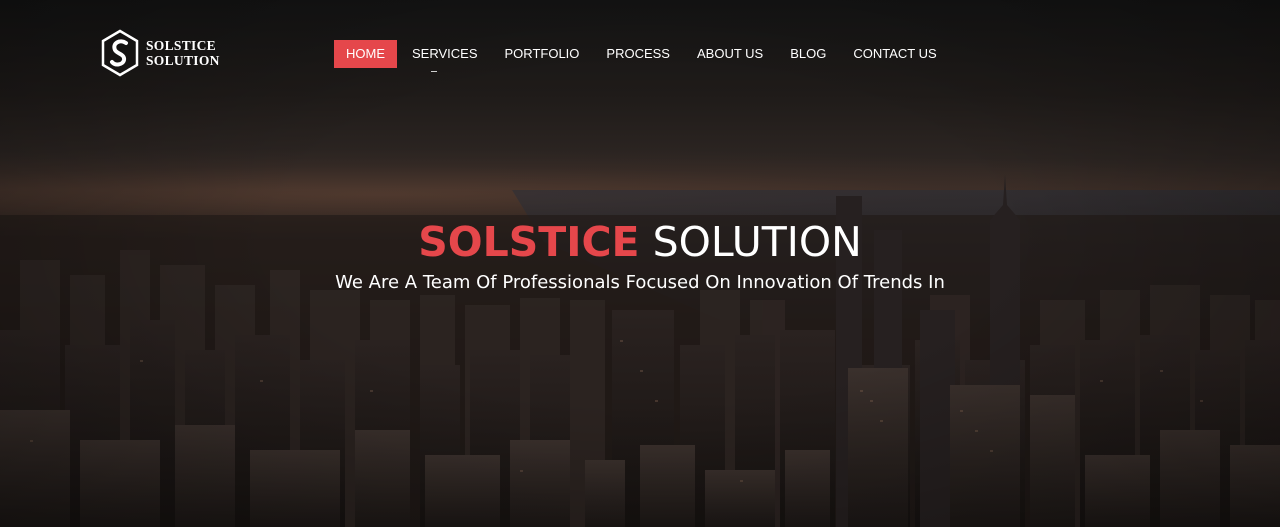  I want to click on nav-item-services-label: SERVICES, so click(445, 53).